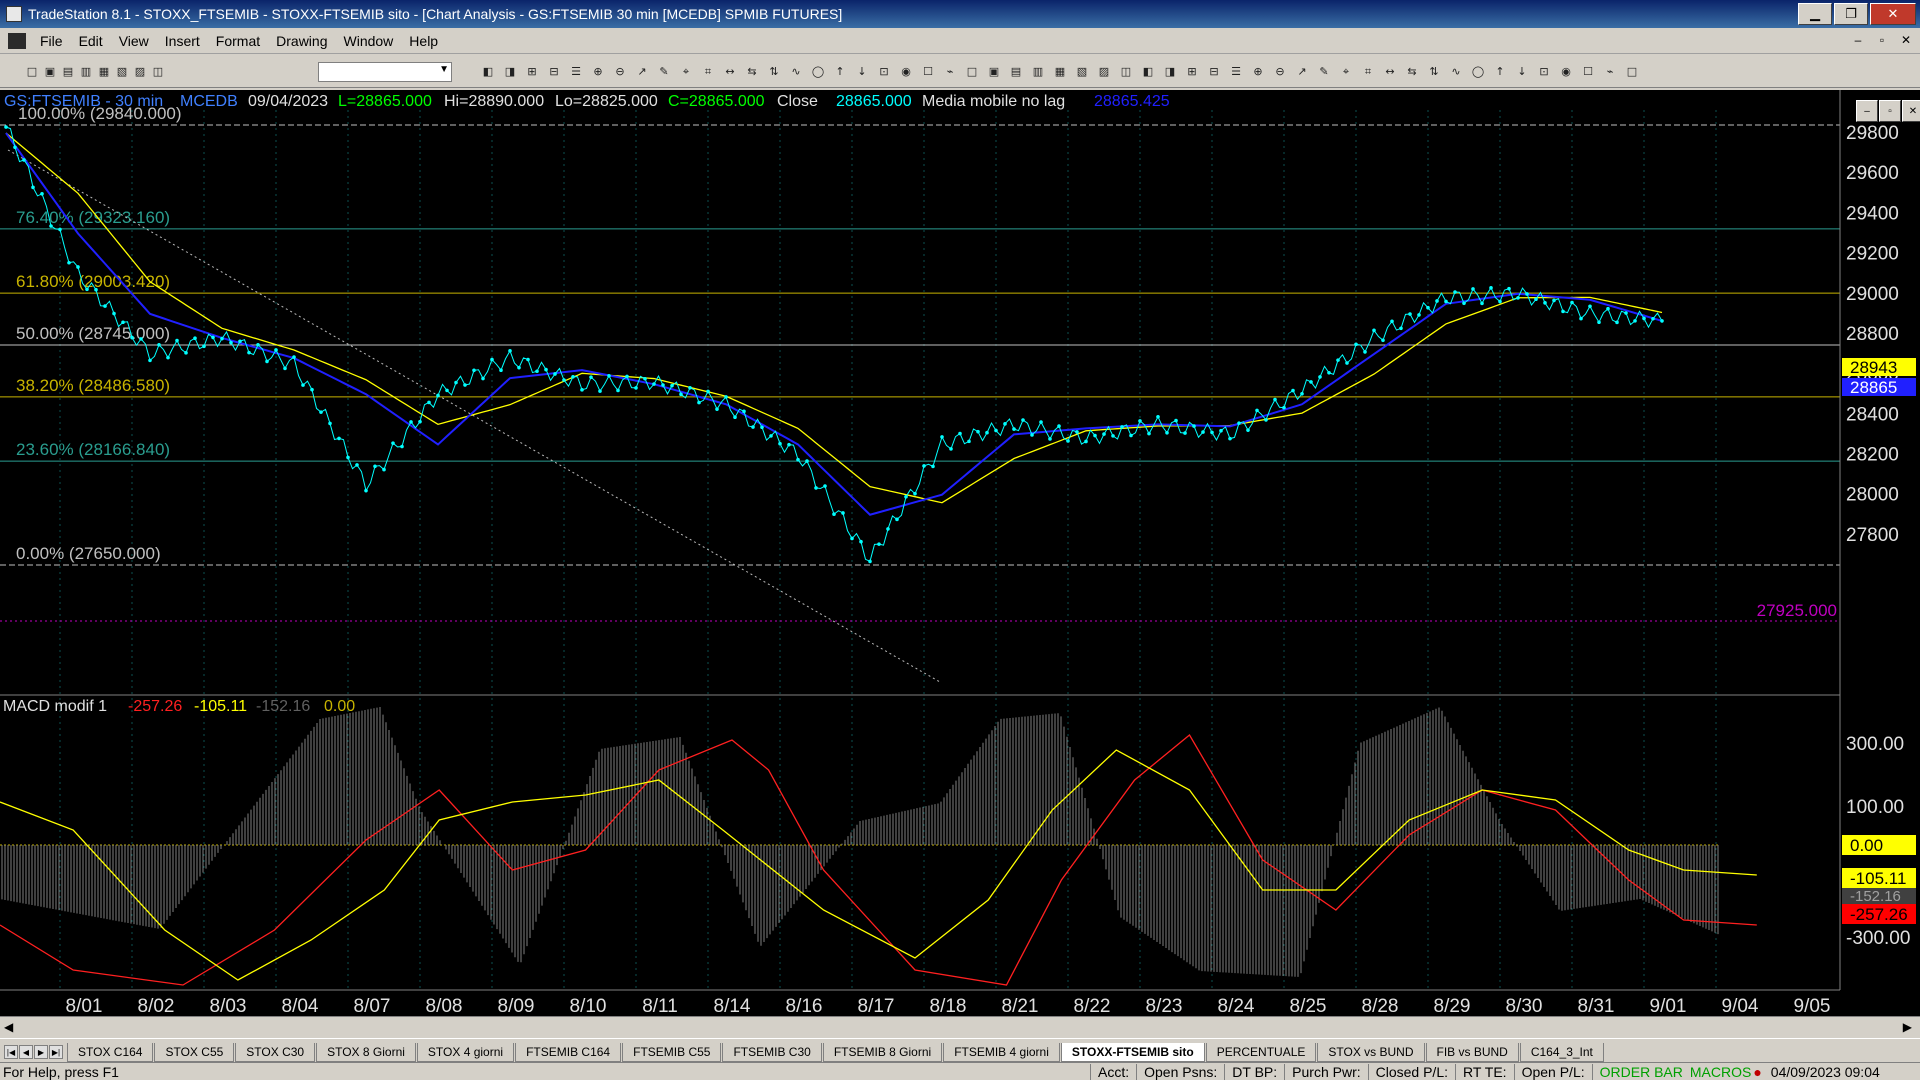 This screenshot has height=1080, width=1920. What do you see at coordinates (1858, 40) in the screenshot?
I see `mdi-minimize-button: –` at bounding box center [1858, 40].